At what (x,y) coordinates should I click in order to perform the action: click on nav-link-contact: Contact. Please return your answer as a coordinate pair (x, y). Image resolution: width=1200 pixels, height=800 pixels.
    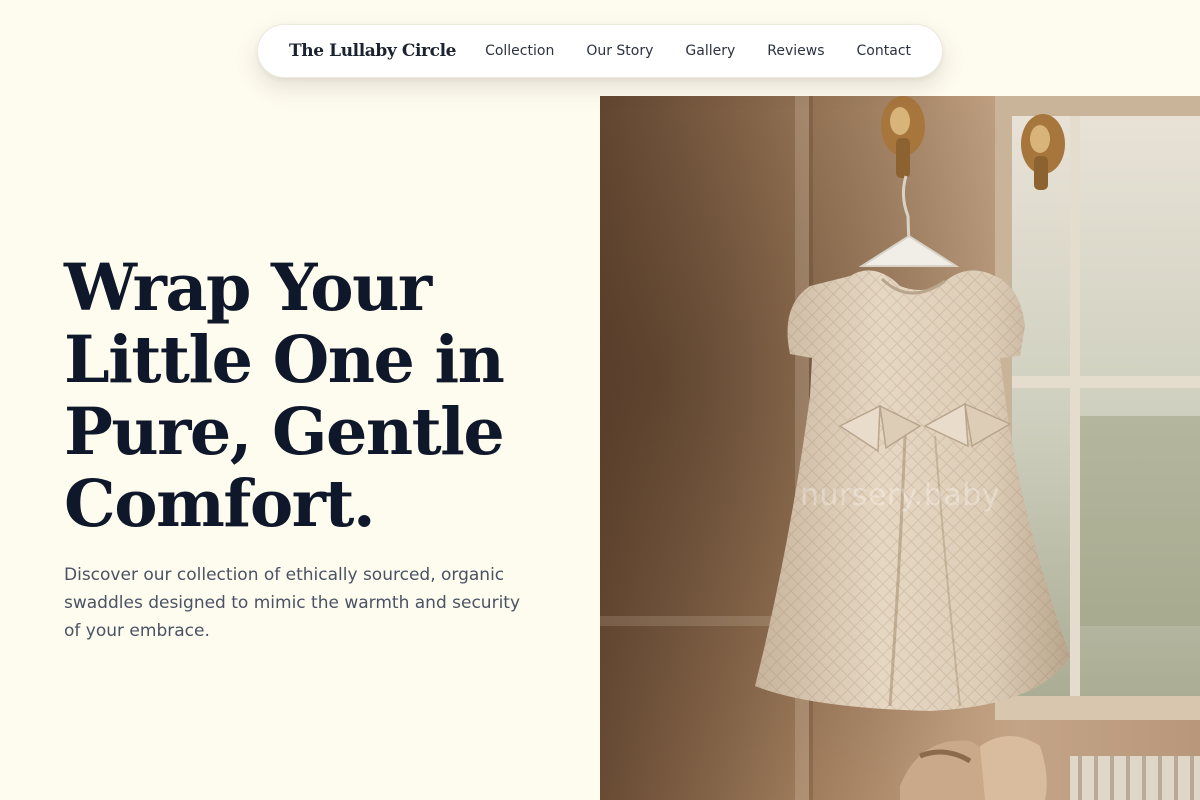
    Looking at the image, I should click on (884, 51).